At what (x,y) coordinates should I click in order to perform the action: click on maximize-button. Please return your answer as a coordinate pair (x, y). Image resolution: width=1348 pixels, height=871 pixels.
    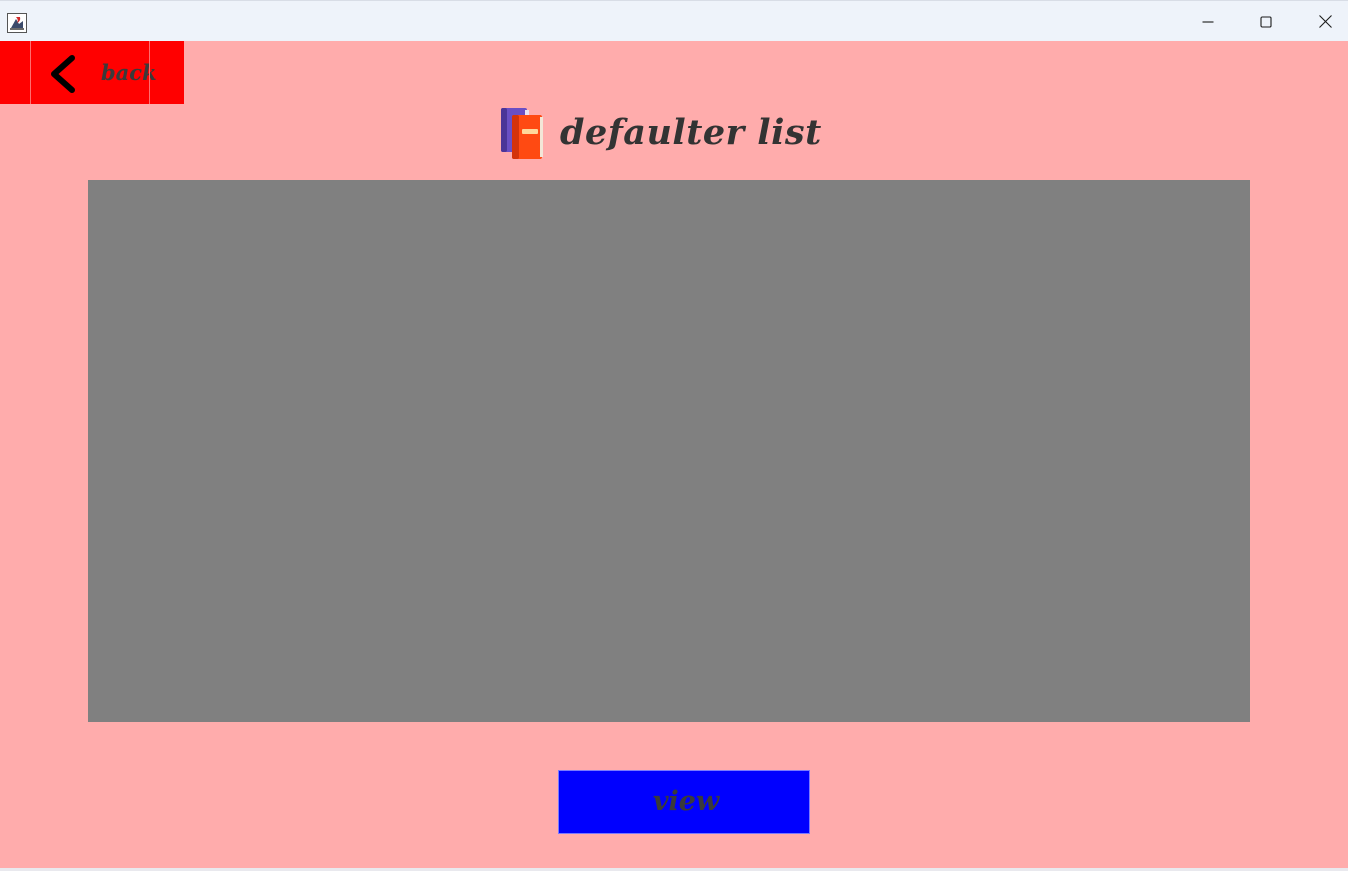
    Looking at the image, I should click on (1266, 21).